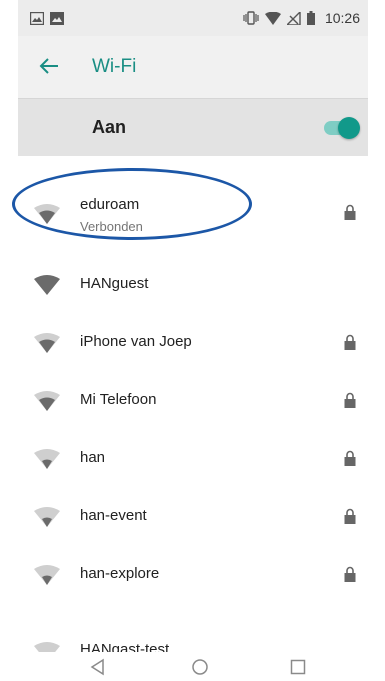 The height and width of the screenshot is (681, 385). Describe the element at coordinates (193, 67) in the screenshot. I see `app-bar: Wi-Fi` at that location.